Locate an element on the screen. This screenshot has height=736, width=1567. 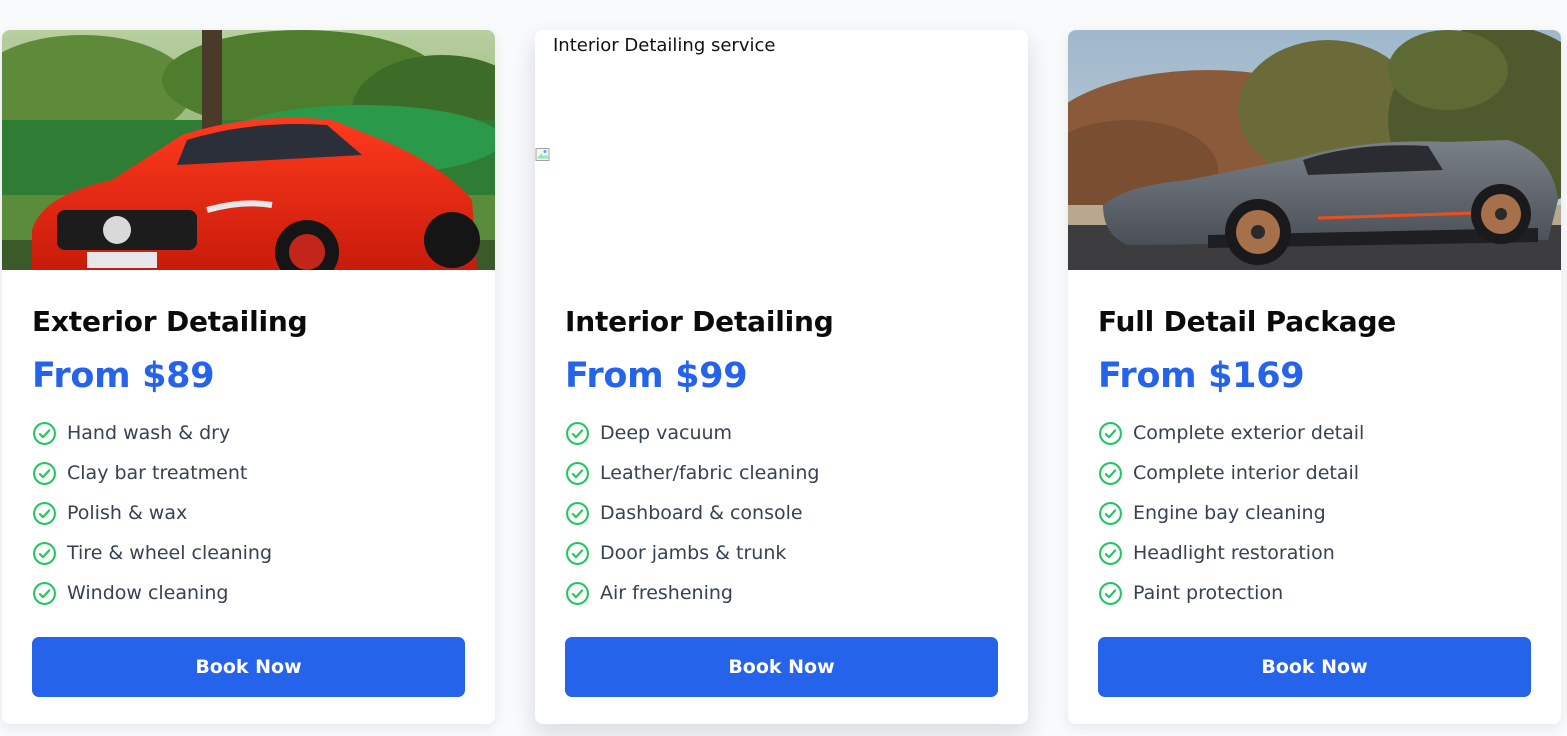
broken-image-icon is located at coordinates (542, 154).